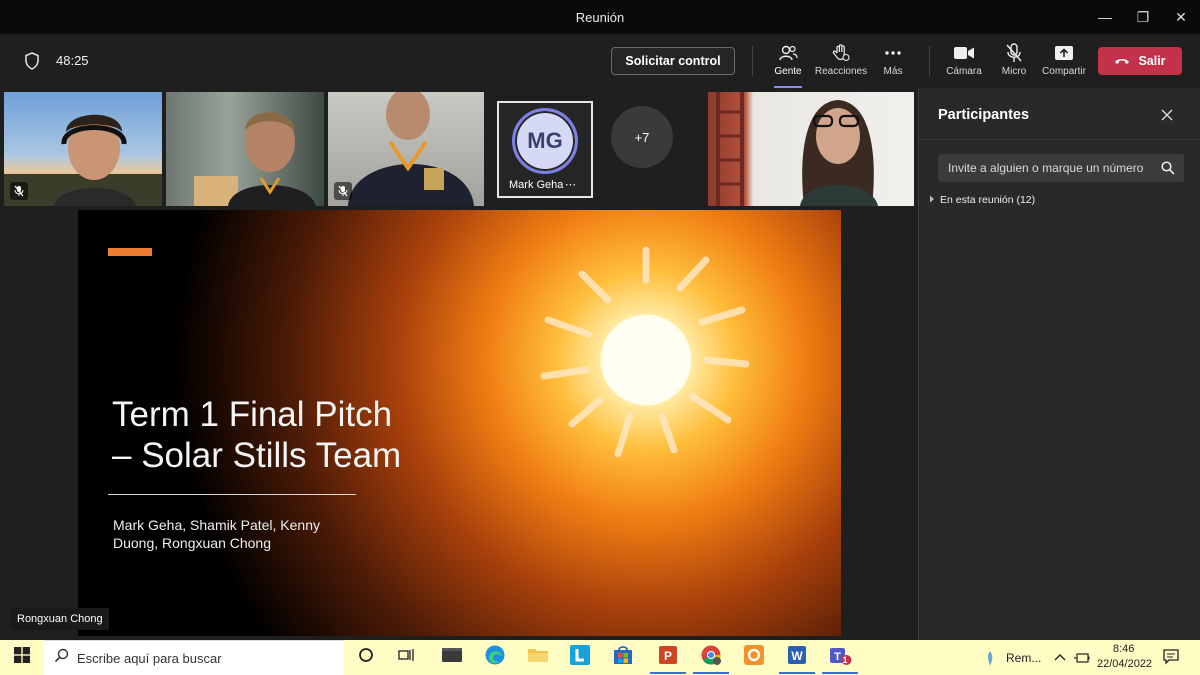  What do you see at coordinates (932, 200) in the screenshot?
I see `chevron-right-icon` at bounding box center [932, 200].